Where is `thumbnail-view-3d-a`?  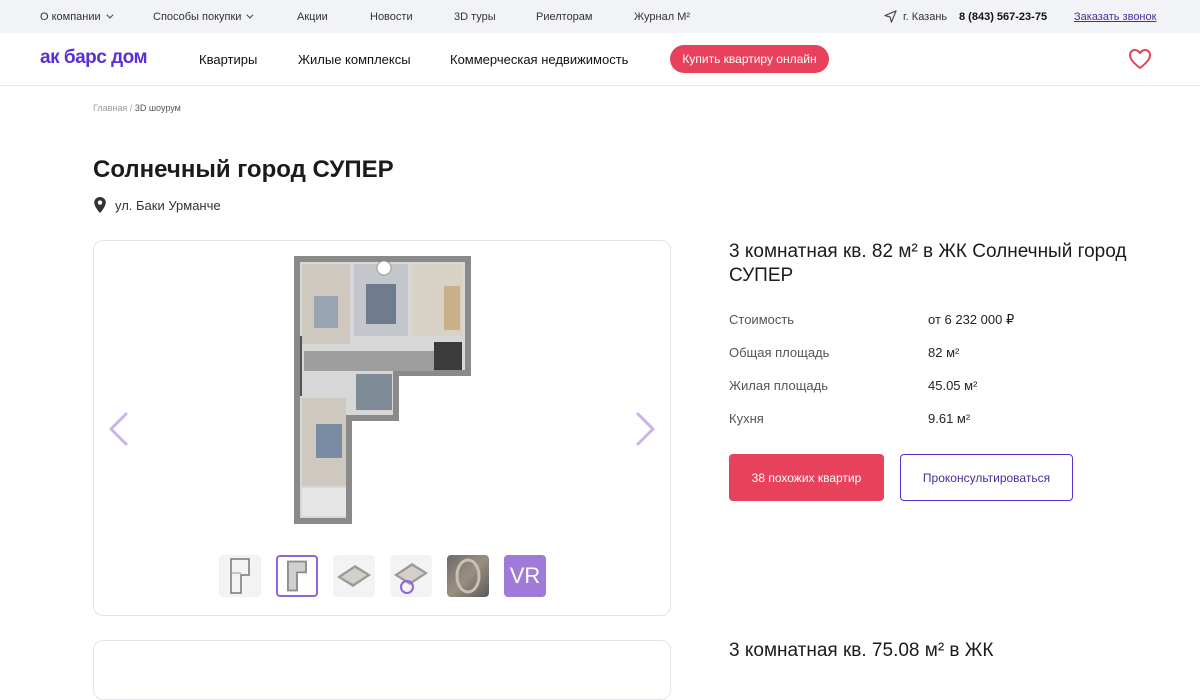
thumbnail-view-3d-a is located at coordinates (354, 576).